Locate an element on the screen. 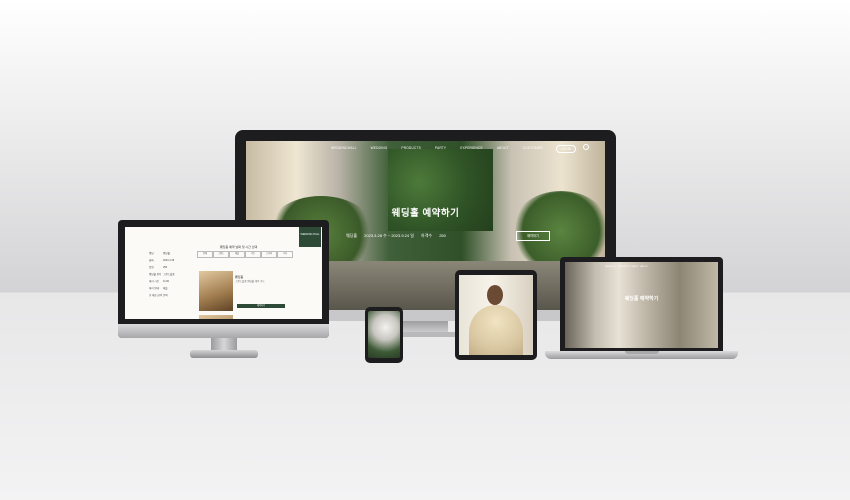 The image size is (850, 500). tab-all: 전체 is located at coordinates (205, 254).